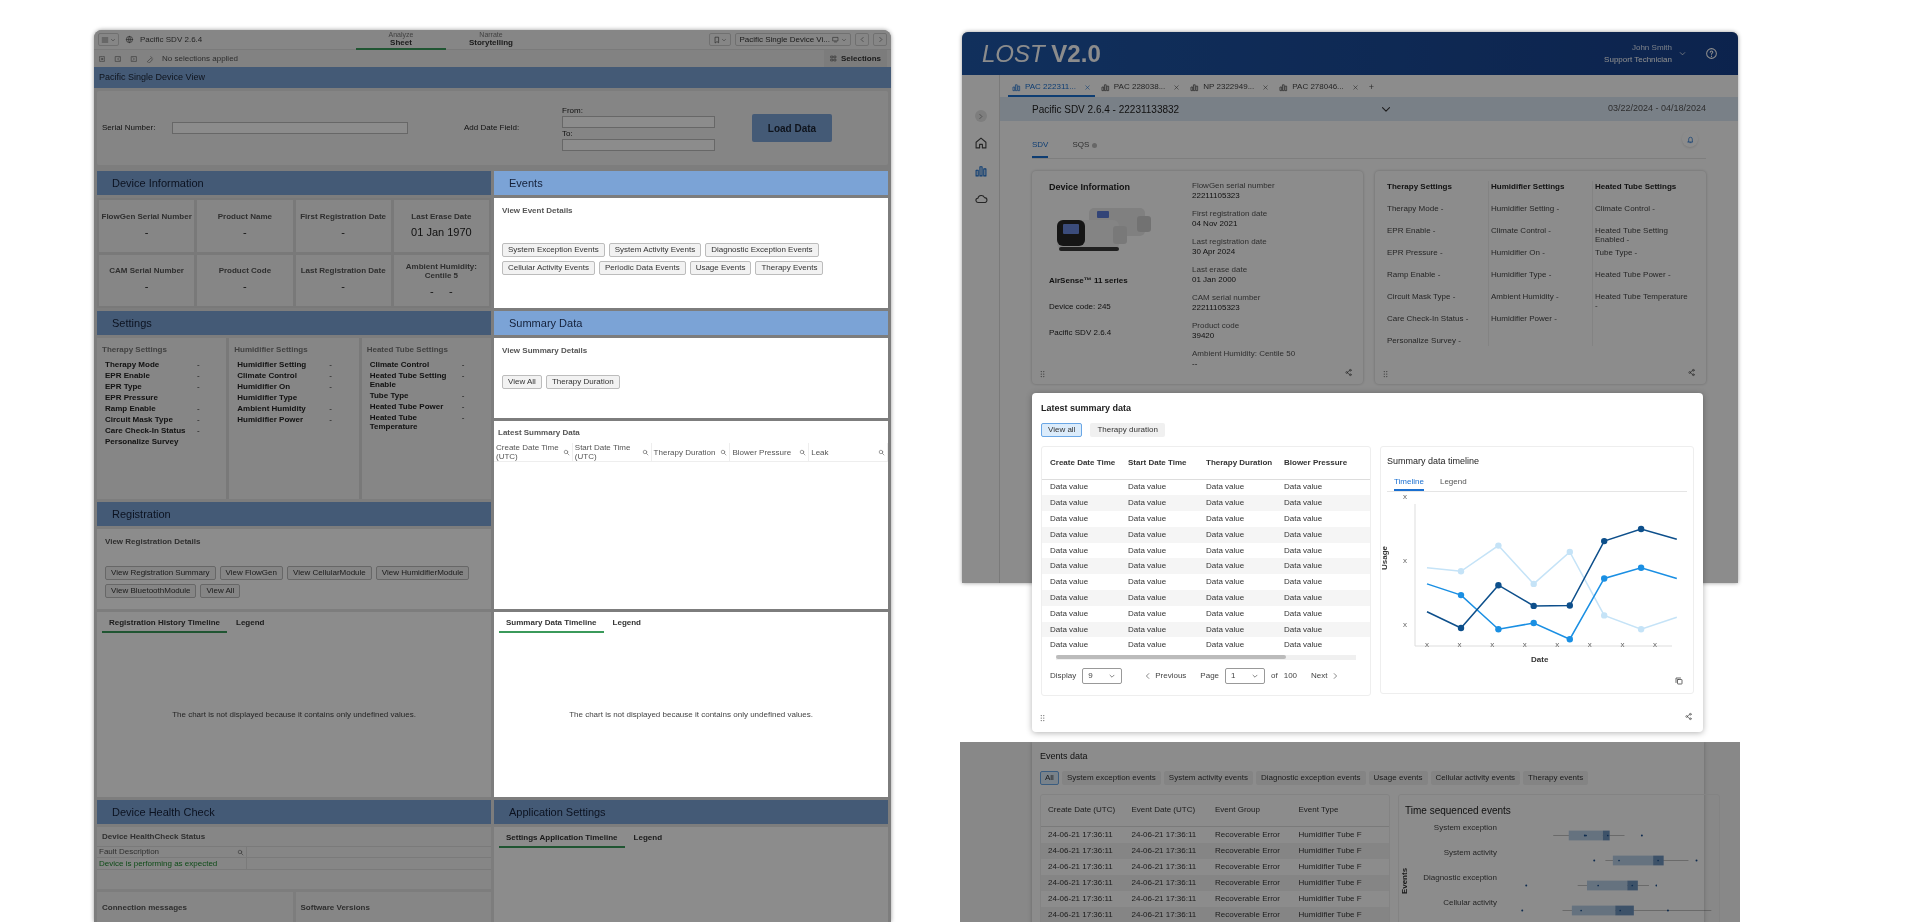  What do you see at coordinates (164, 624) in the screenshot?
I see `chart-tab: Registration History Timeline` at bounding box center [164, 624].